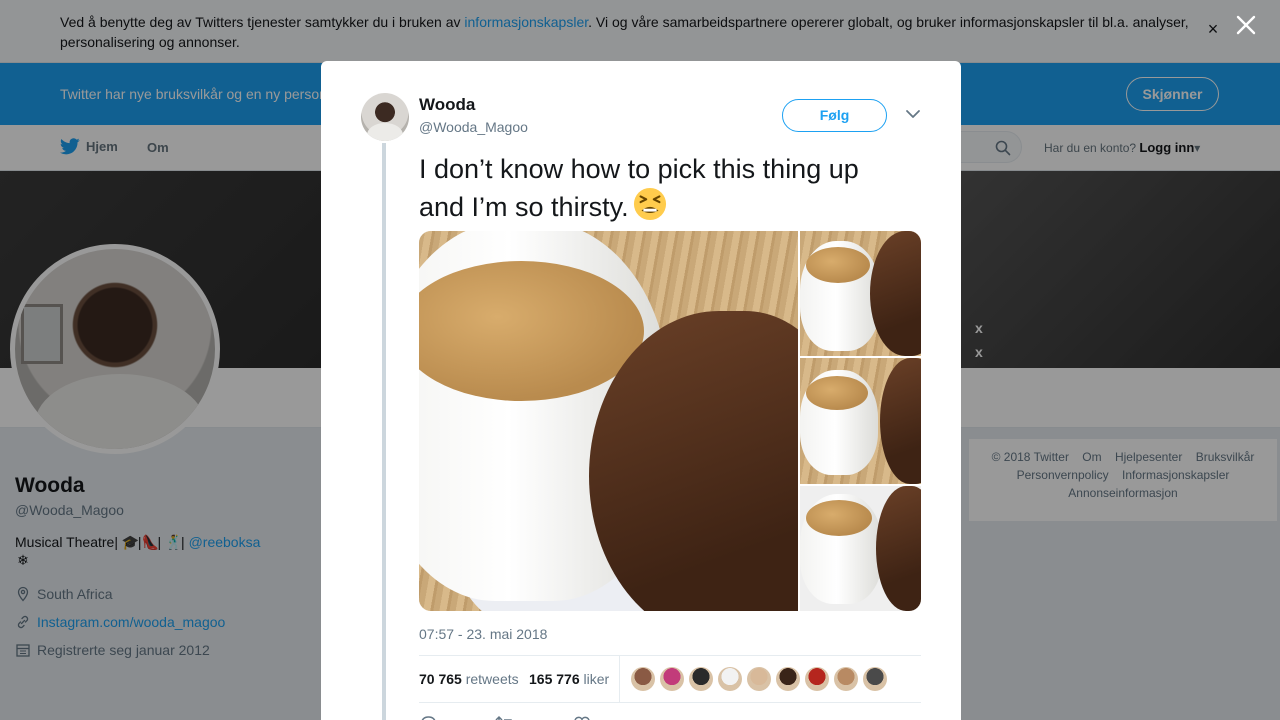 This screenshot has width=1280, height=720. Describe the element at coordinates (839, 518) in the screenshot. I see `photo-4-coffee` at that location.